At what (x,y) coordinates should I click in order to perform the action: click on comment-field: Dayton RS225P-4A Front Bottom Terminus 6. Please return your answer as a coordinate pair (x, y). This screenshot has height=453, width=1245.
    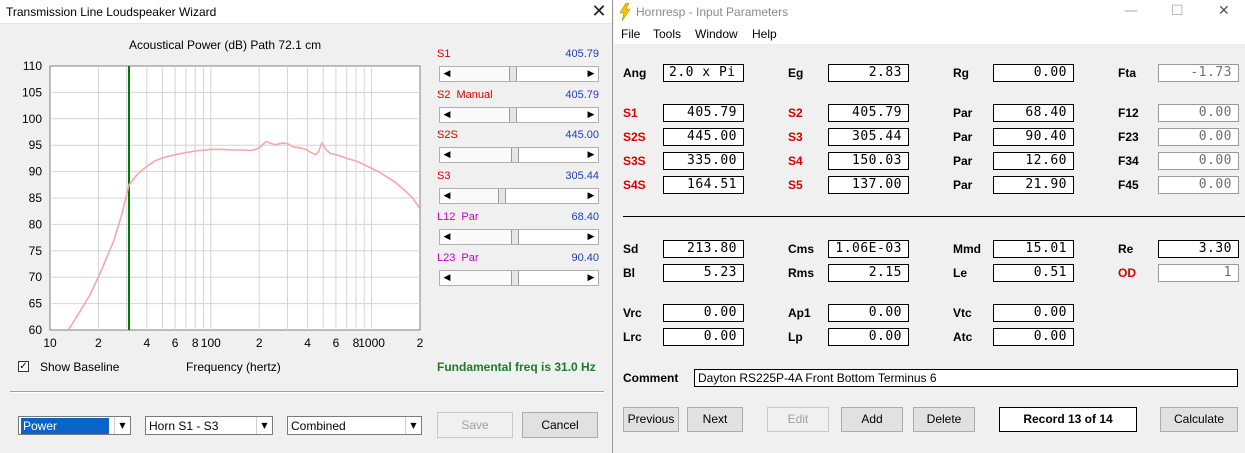
    Looking at the image, I should click on (966, 378).